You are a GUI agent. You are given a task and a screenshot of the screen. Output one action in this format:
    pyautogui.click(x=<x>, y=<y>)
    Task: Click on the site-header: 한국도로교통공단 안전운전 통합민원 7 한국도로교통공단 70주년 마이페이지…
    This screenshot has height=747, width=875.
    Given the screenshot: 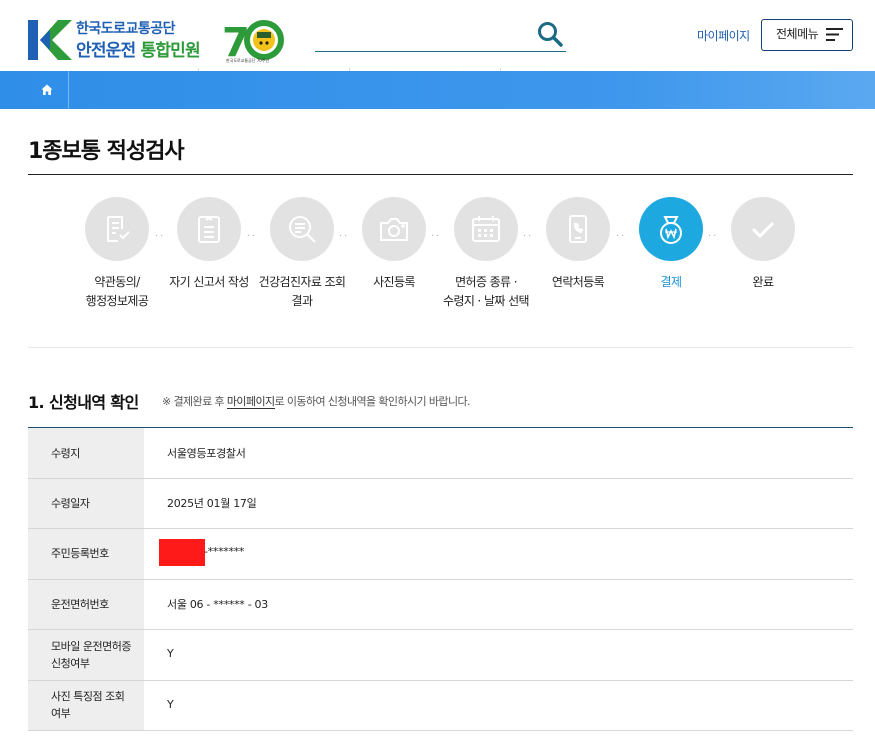 What is the action you would take?
    pyautogui.click(x=437, y=35)
    